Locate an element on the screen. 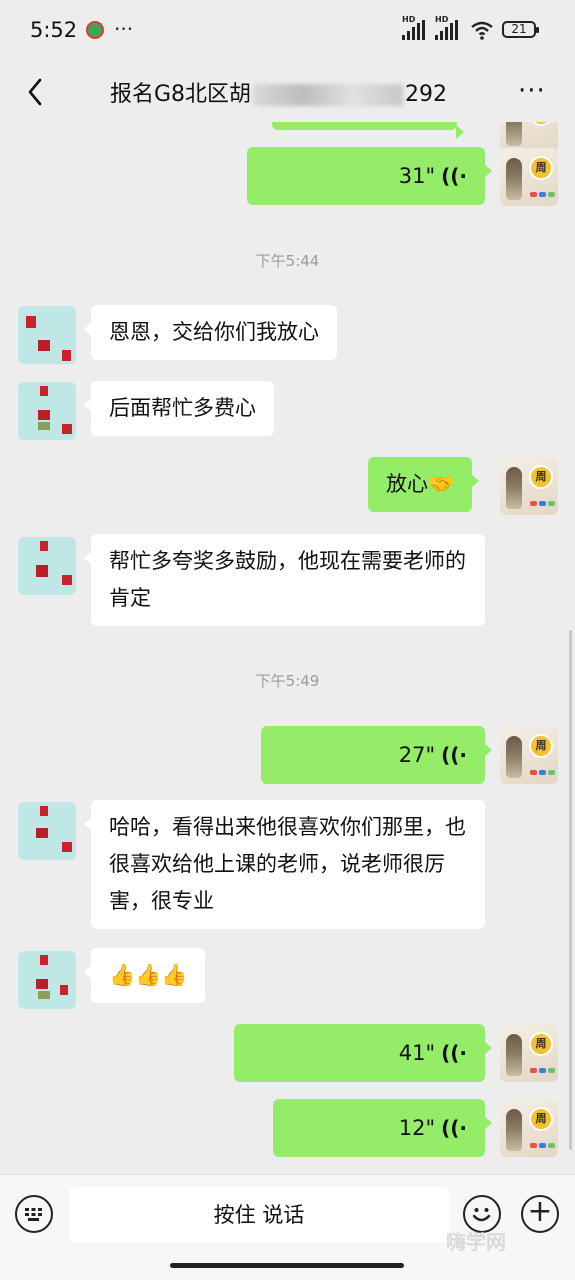  chat-header: 报名G8北区胡 292 ··· is located at coordinates (287, 92).